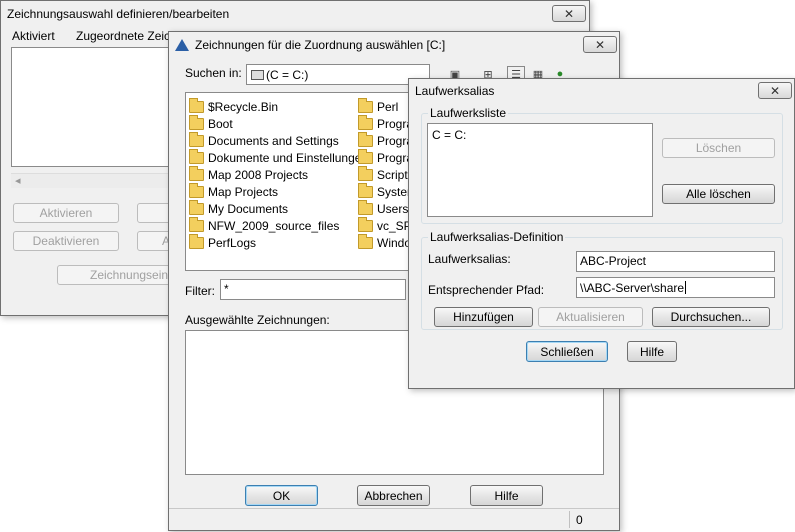 This screenshot has width=795, height=532. I want to click on drawing-selection-titlebar: Zeichnungsauswahl definieren/bearbeiten, so click(295, 14).